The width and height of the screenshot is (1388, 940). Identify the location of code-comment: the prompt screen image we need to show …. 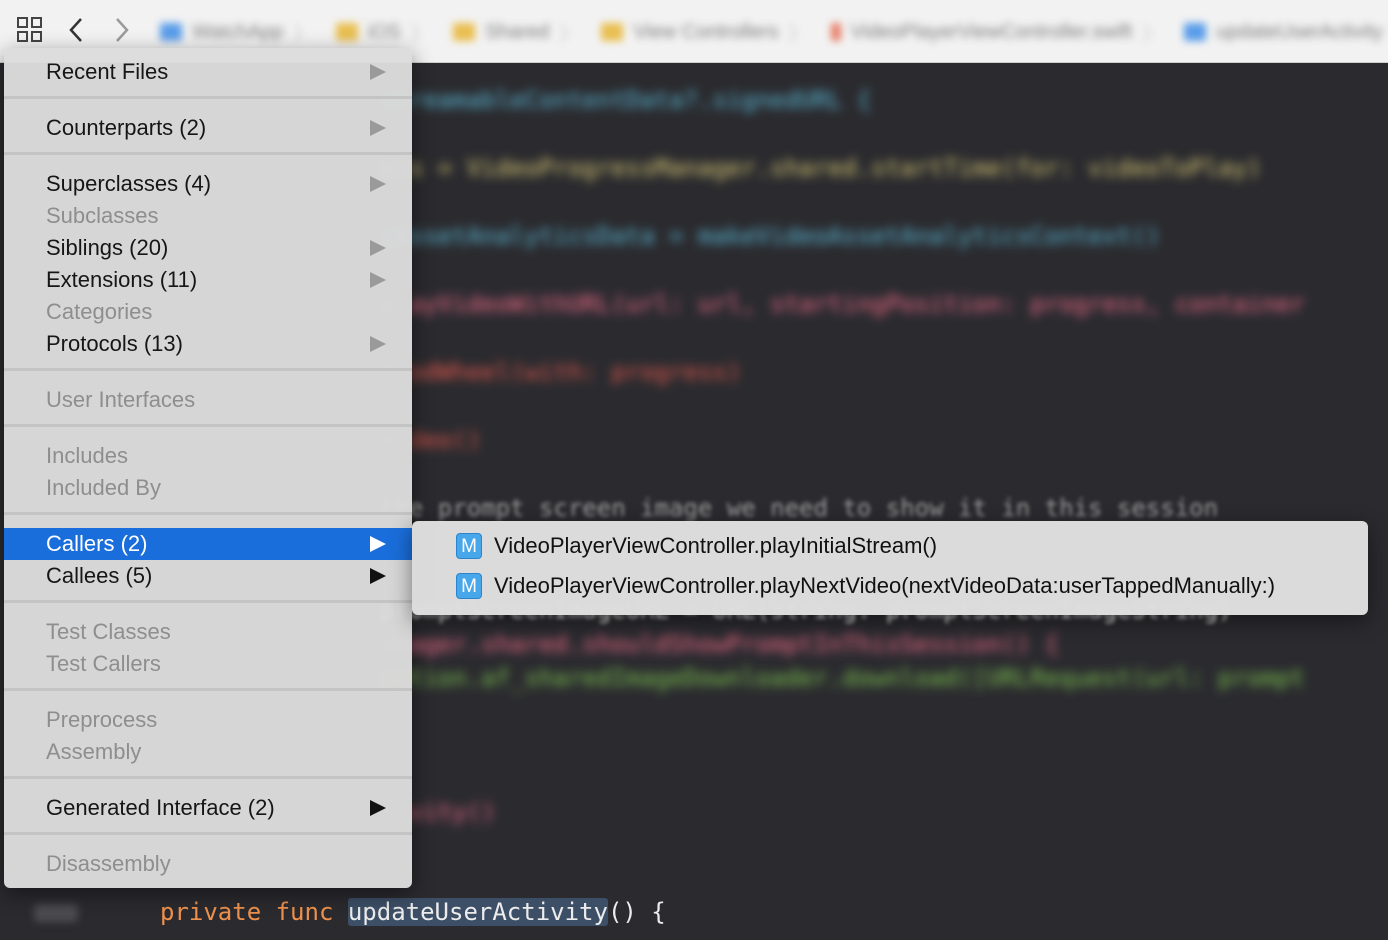
(799, 508).